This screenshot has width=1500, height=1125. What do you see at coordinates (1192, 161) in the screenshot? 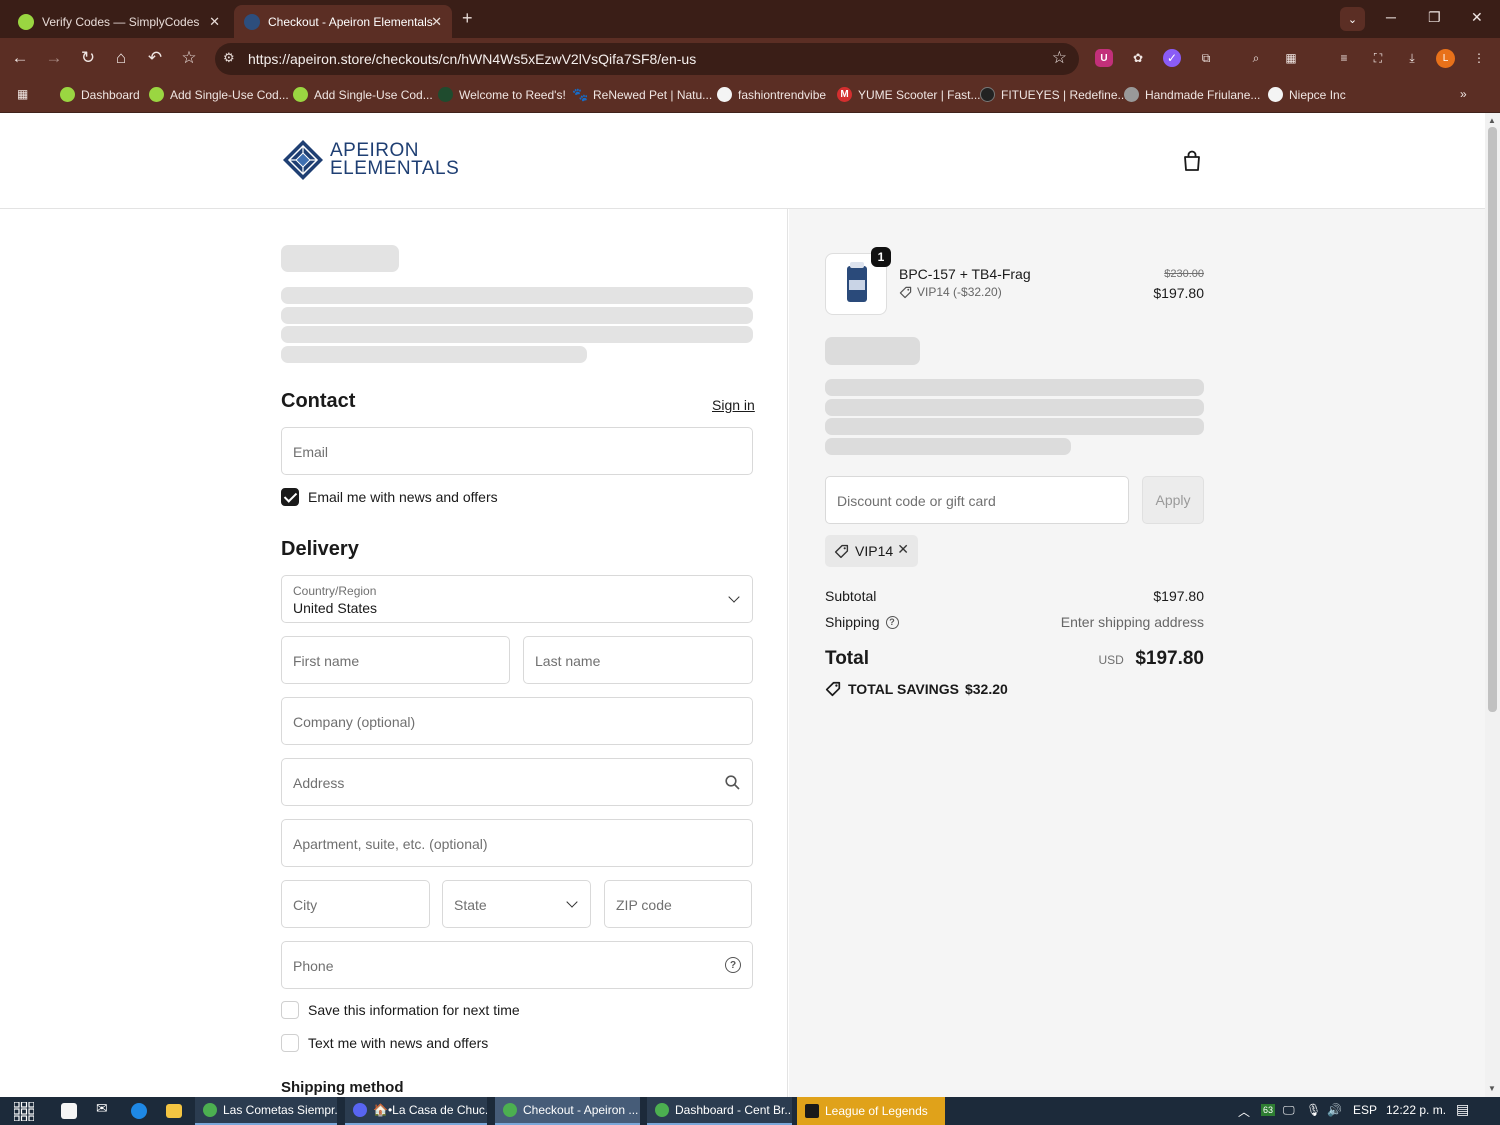
I see `shopping-bag-icon` at bounding box center [1192, 161].